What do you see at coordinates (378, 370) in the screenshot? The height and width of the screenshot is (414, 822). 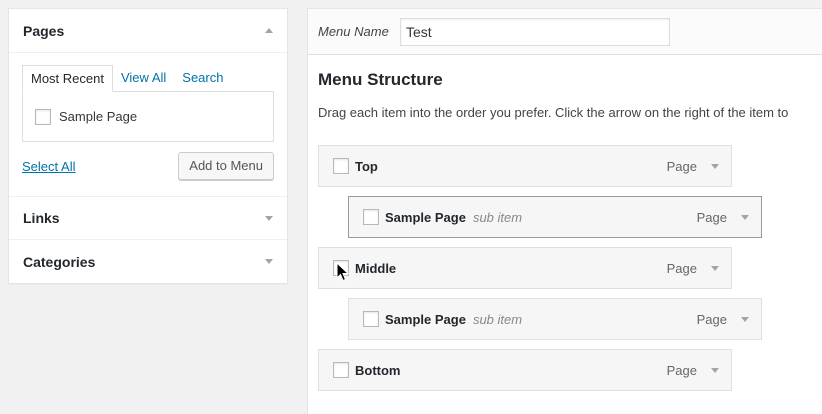 I see `menu-item-title: Bottom` at bounding box center [378, 370].